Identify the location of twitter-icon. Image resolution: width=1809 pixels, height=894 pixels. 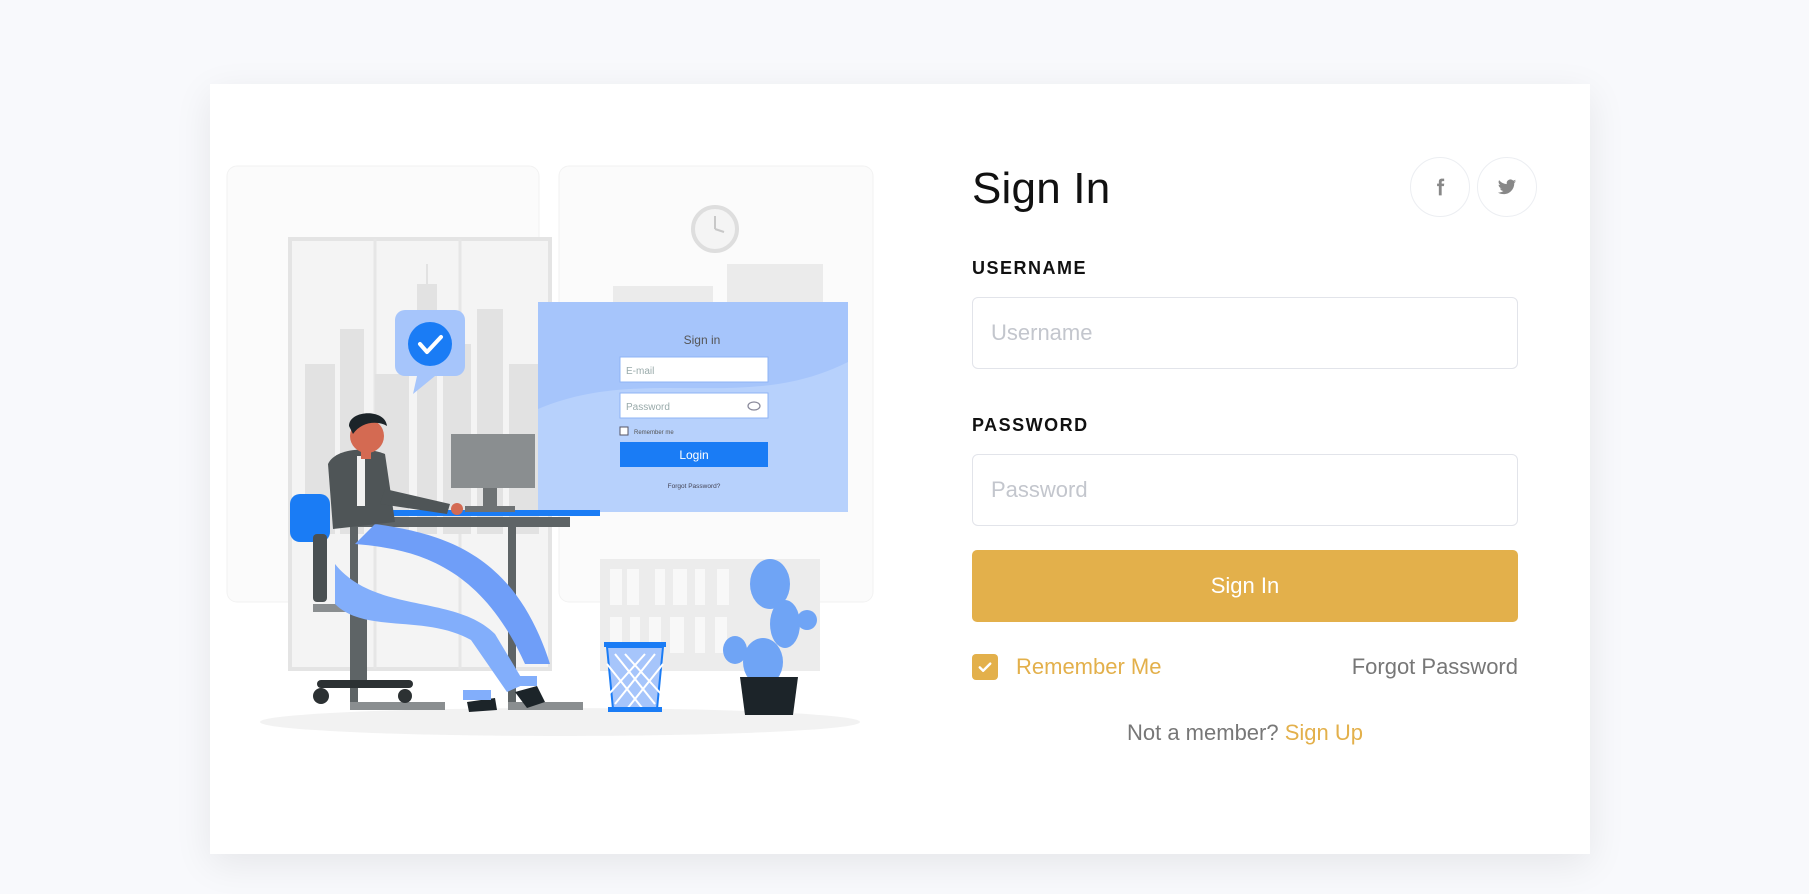
(1507, 187).